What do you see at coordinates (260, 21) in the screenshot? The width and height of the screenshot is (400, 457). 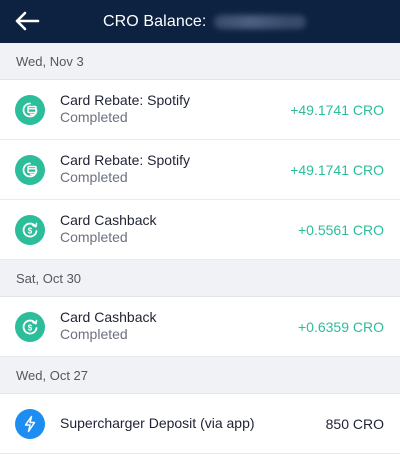 I see `balance-value-redacted` at bounding box center [260, 21].